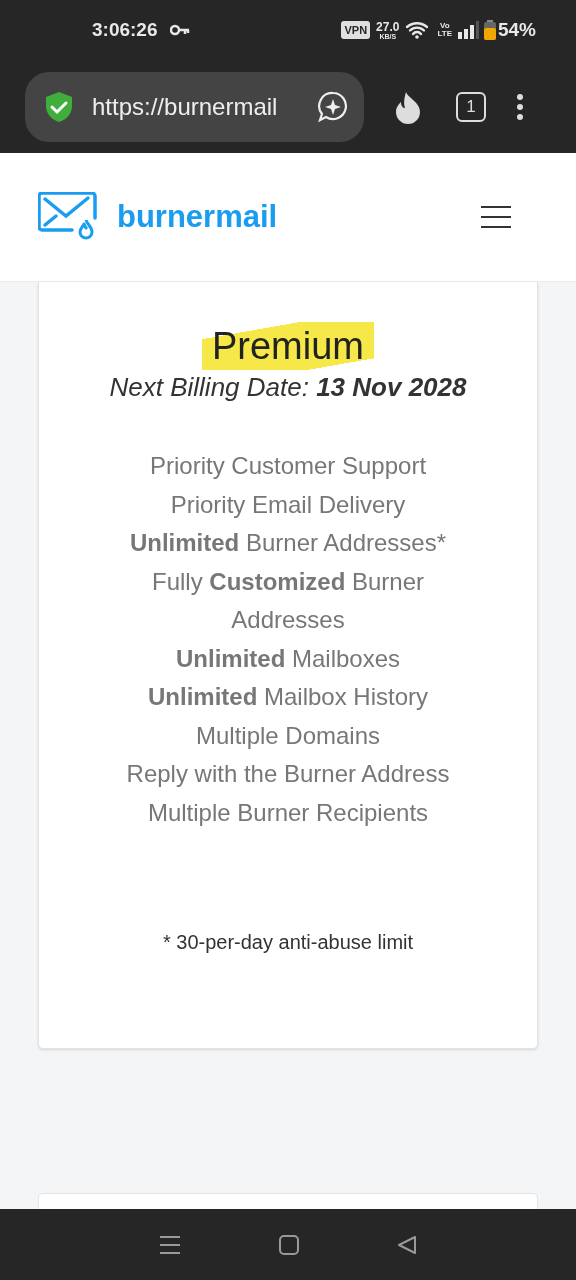  Describe the element at coordinates (356, 30) in the screenshot. I see `vpn-badge: VPN` at that location.